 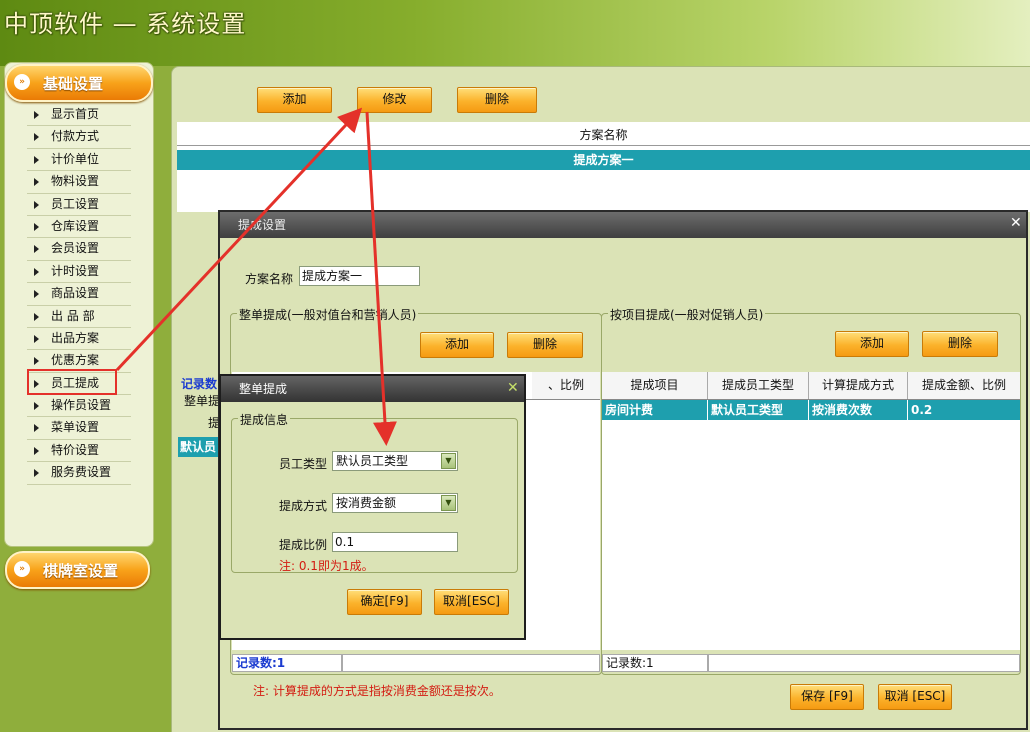 What do you see at coordinates (239, 239) in the screenshot?
I see `arrow-nav-to-edit` at bounding box center [239, 239].